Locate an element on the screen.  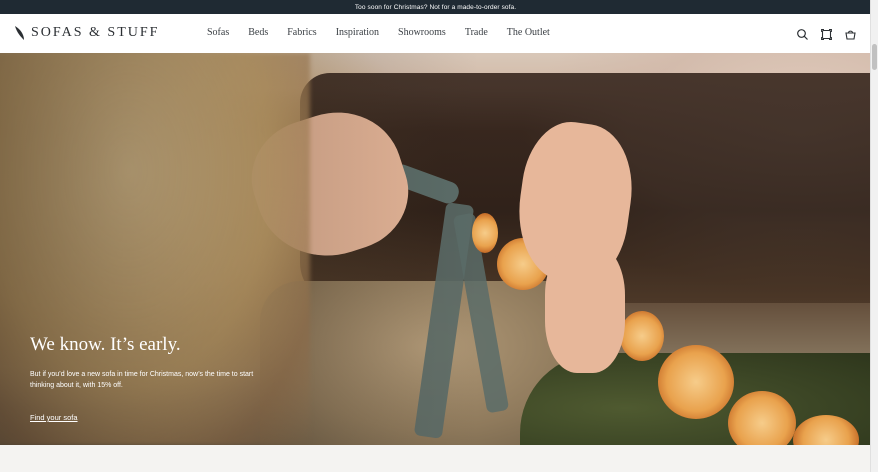
nav-item-trade: Trade is located at coordinates (476, 32).